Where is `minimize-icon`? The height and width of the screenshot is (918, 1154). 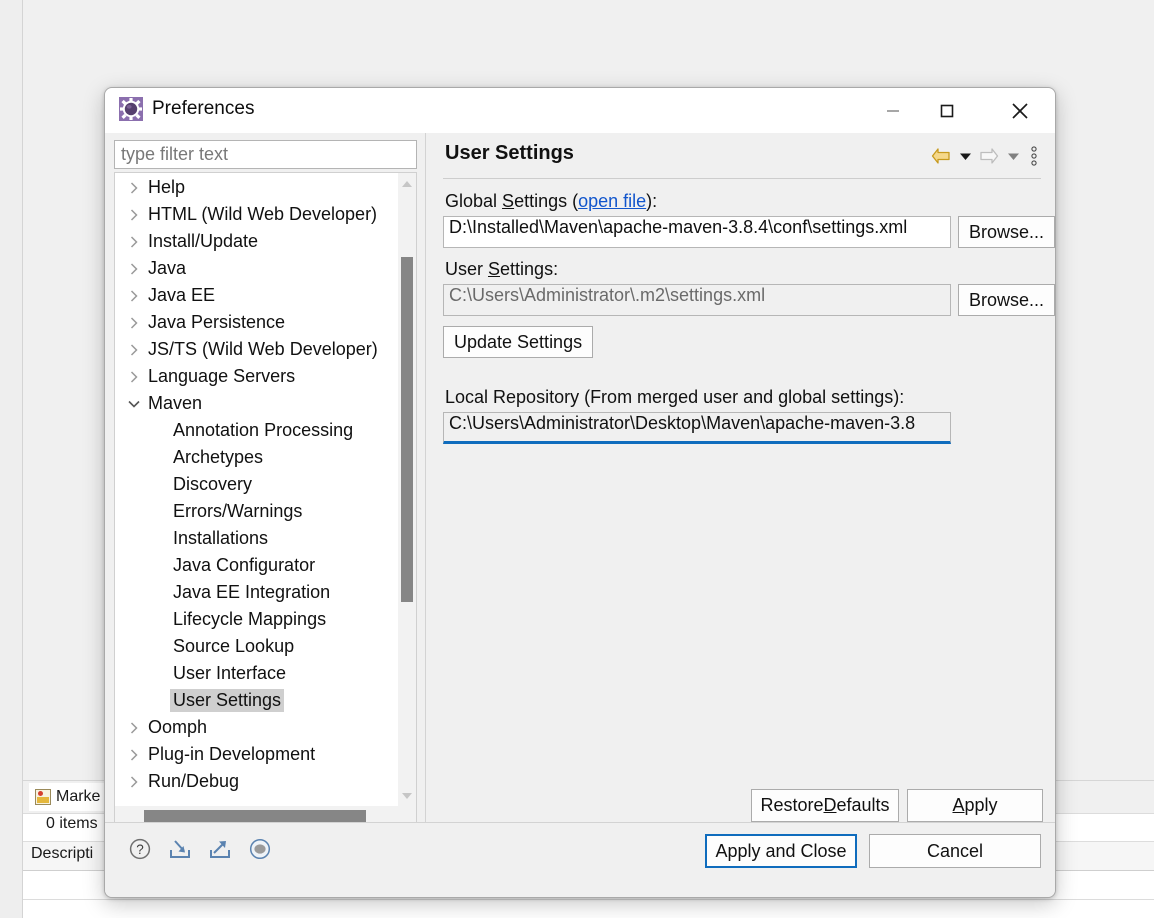
minimize-icon is located at coordinates (893, 110).